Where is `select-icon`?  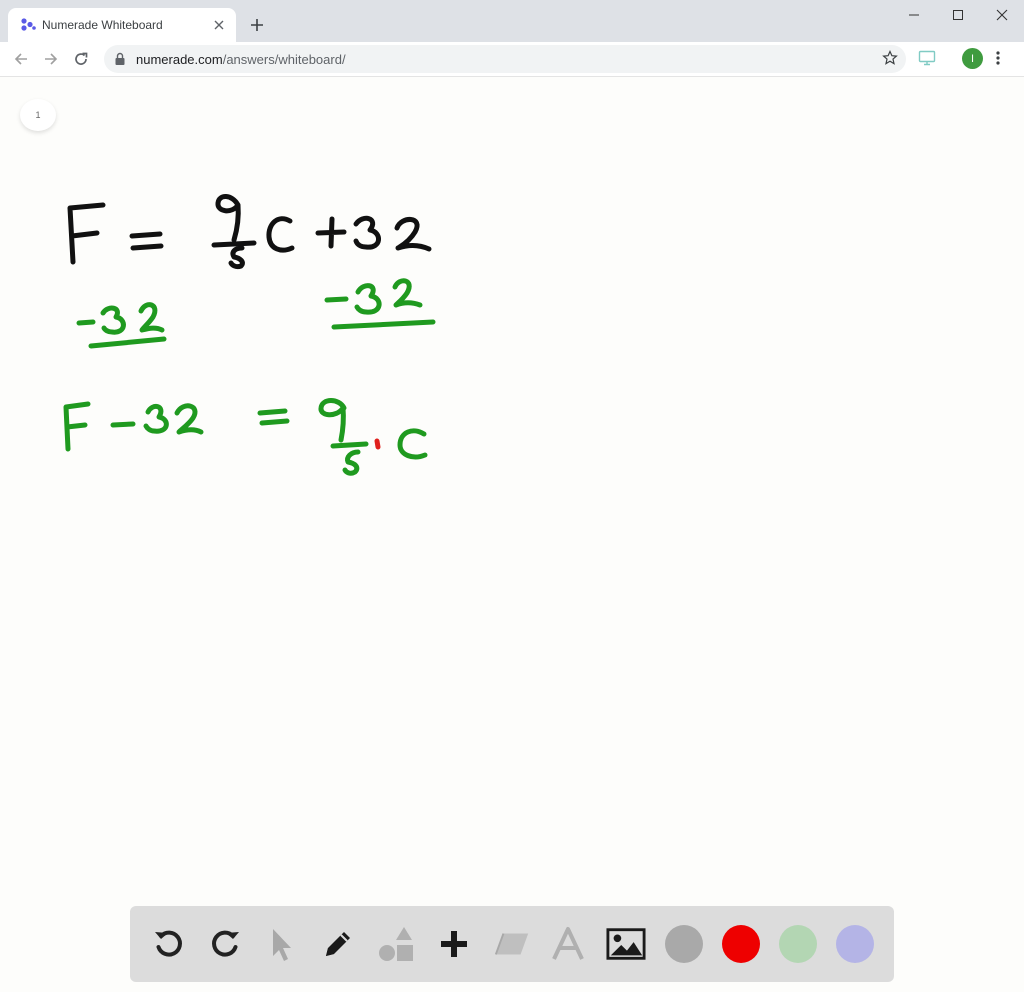 select-icon is located at coordinates (280, 944).